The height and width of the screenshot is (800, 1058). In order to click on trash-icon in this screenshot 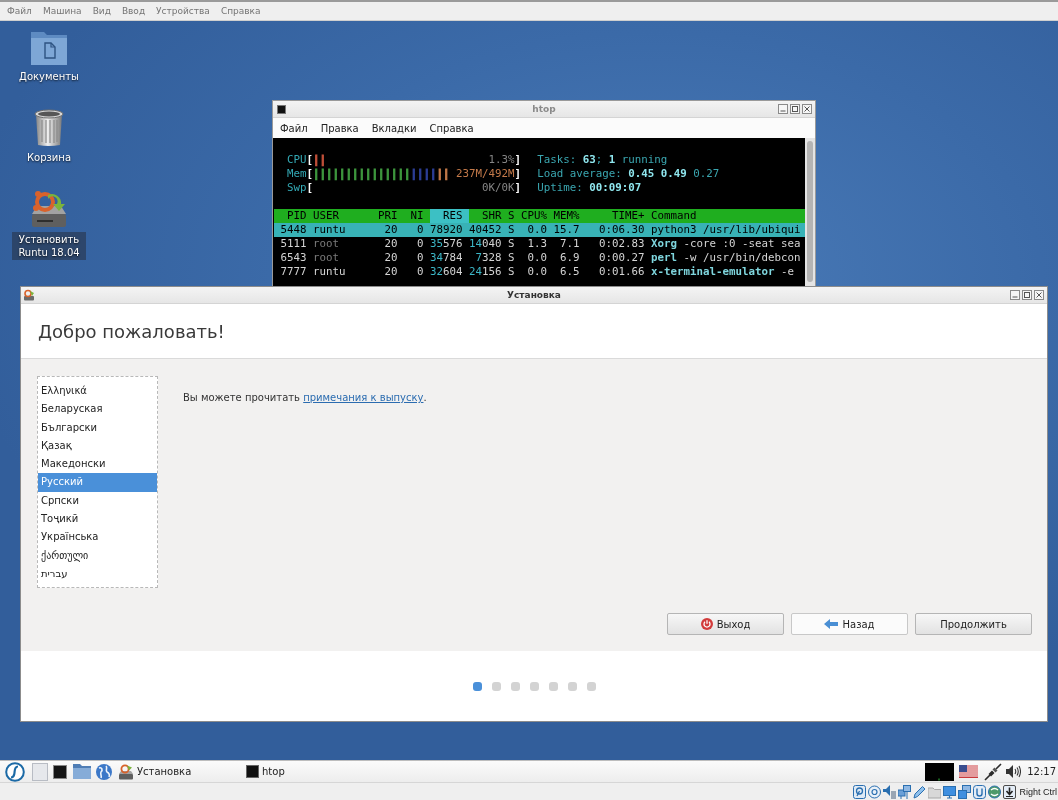, I will do `click(49, 128)`.